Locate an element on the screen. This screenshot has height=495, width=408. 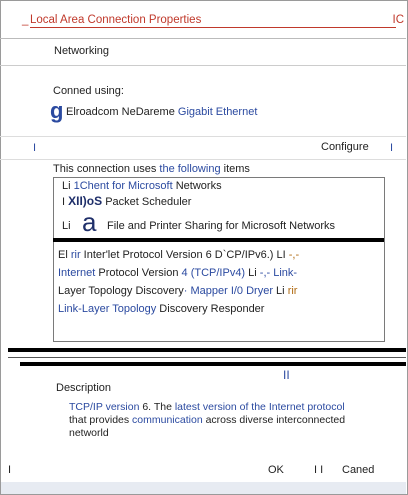
window-title: Local Area Connection Properties is located at coordinates (213, 21).